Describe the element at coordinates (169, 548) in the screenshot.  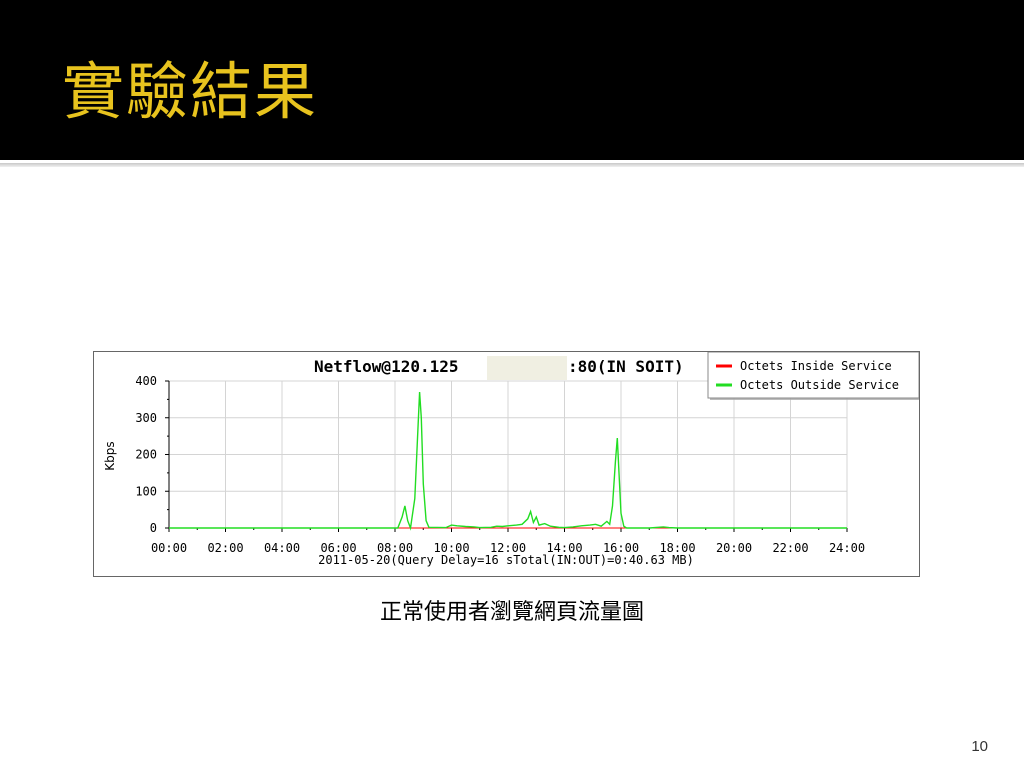
I see `x-tick-label-0: 00:00` at that location.